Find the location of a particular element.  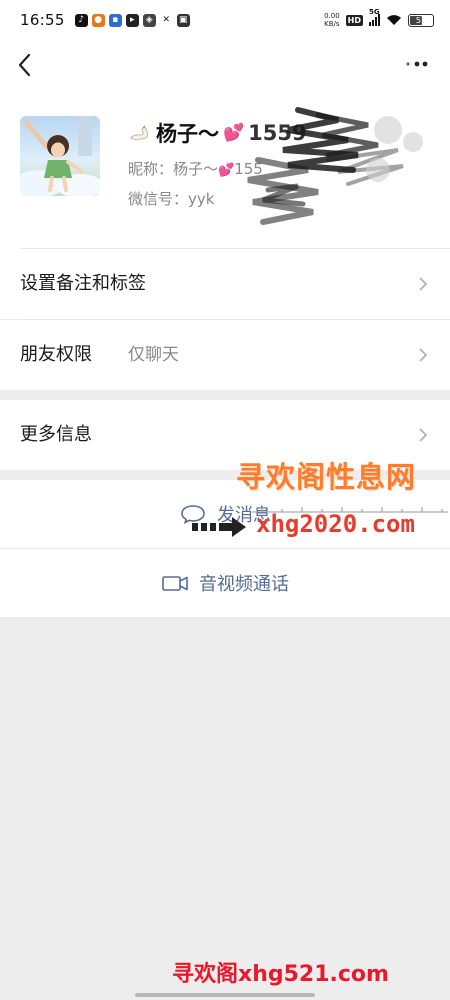

battery-level: 55 is located at coordinates (421, 20).